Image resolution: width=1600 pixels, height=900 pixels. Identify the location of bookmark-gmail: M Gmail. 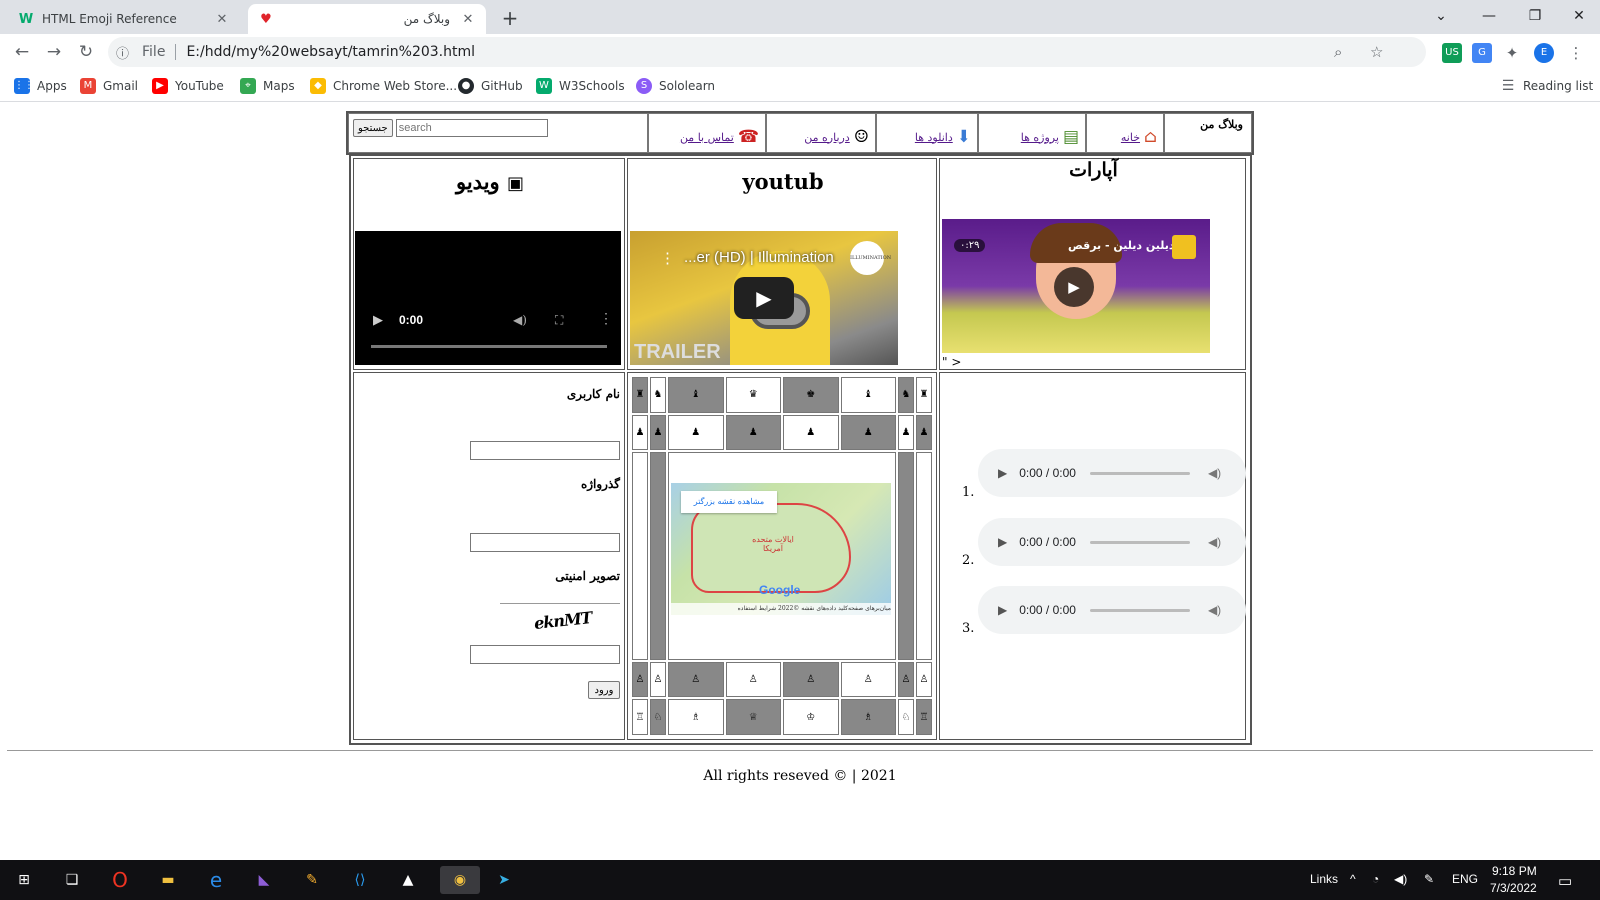
(109, 86).